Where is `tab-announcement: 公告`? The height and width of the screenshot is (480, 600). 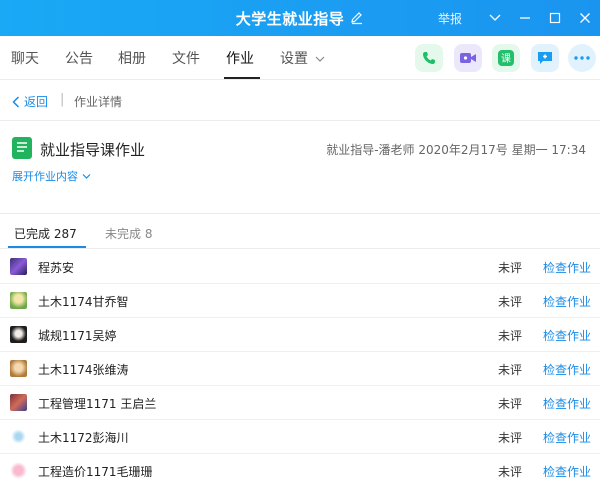
tab-announcement: 公告 is located at coordinates (79, 58).